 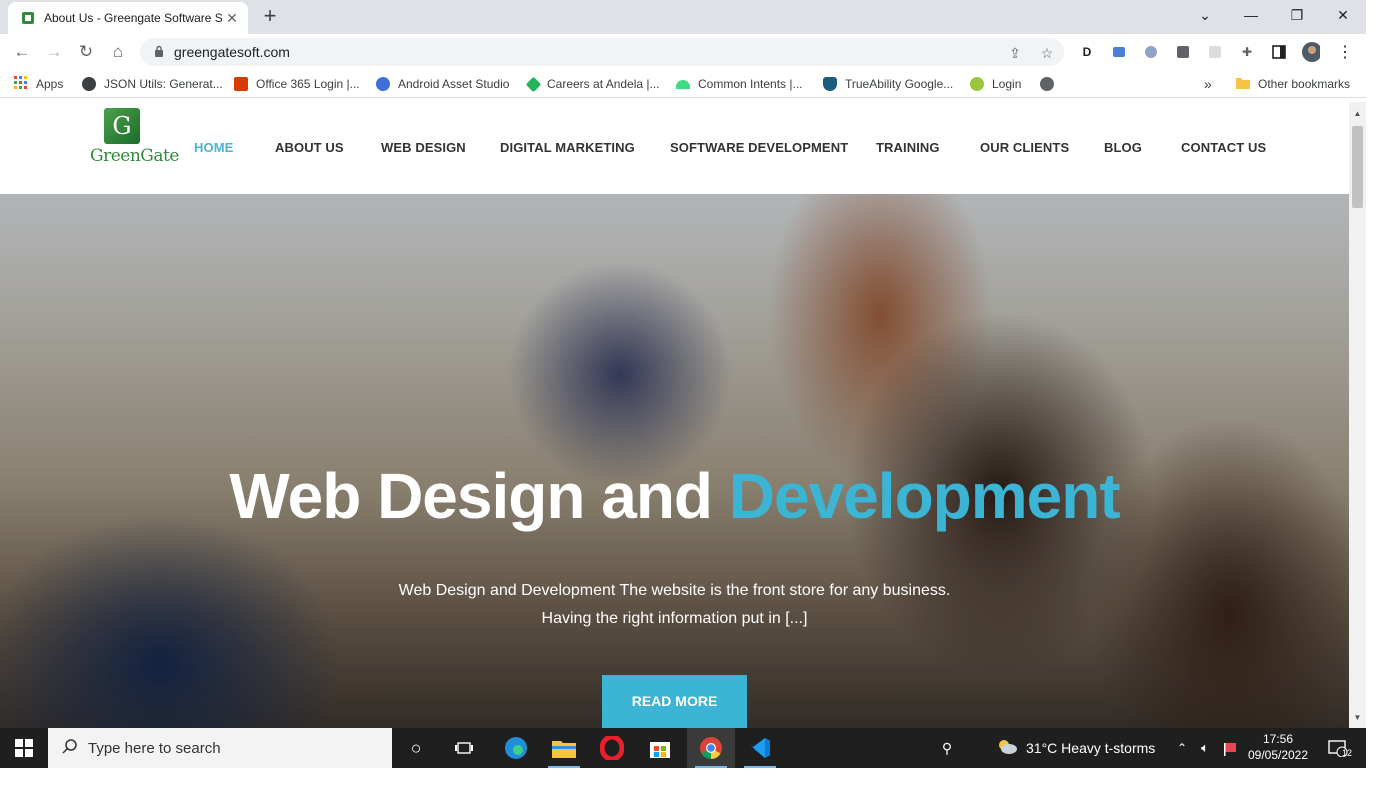 What do you see at coordinates (1182, 748) in the screenshot?
I see `hidden-icons-chevron-icon: ⌃` at bounding box center [1182, 748].